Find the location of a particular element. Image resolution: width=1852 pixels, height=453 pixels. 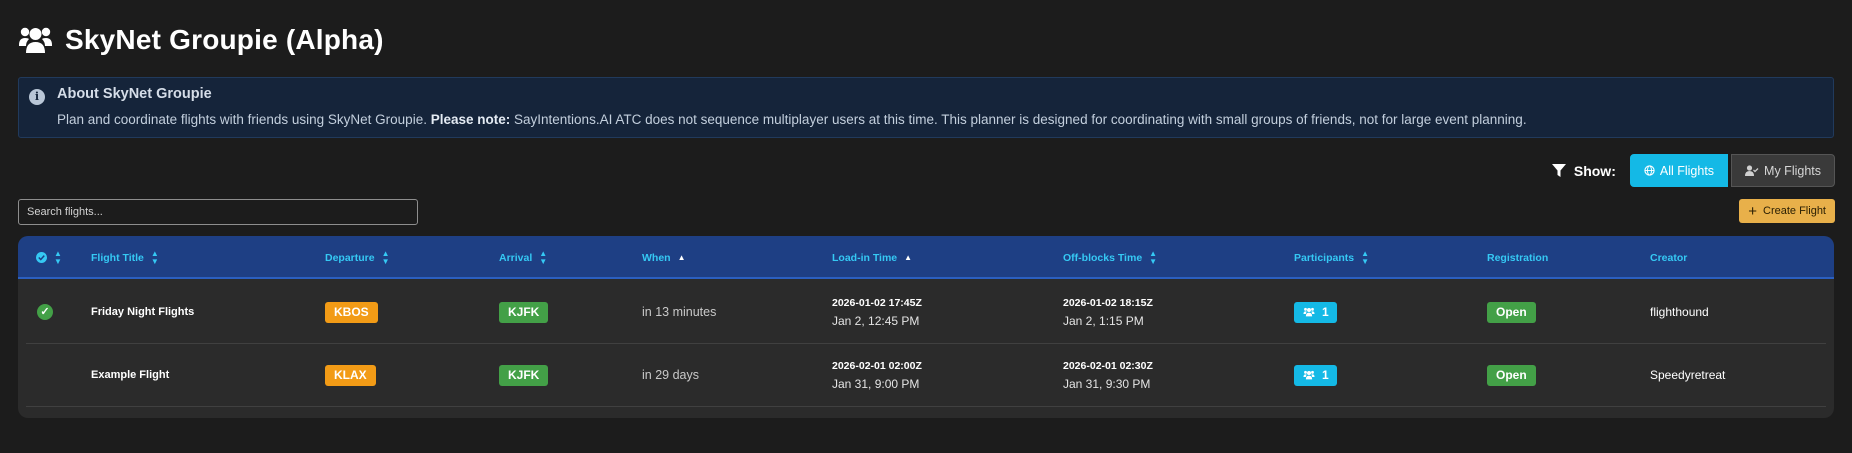

plus-icon: + is located at coordinates (1753, 211).